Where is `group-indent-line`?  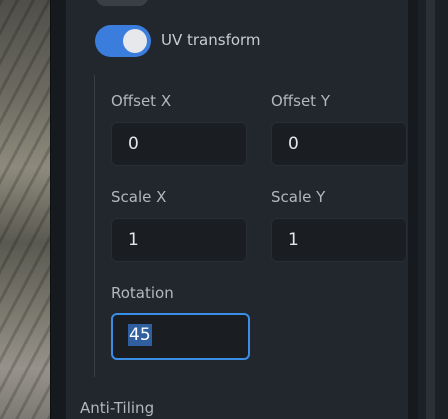
group-indent-line is located at coordinates (94, 226).